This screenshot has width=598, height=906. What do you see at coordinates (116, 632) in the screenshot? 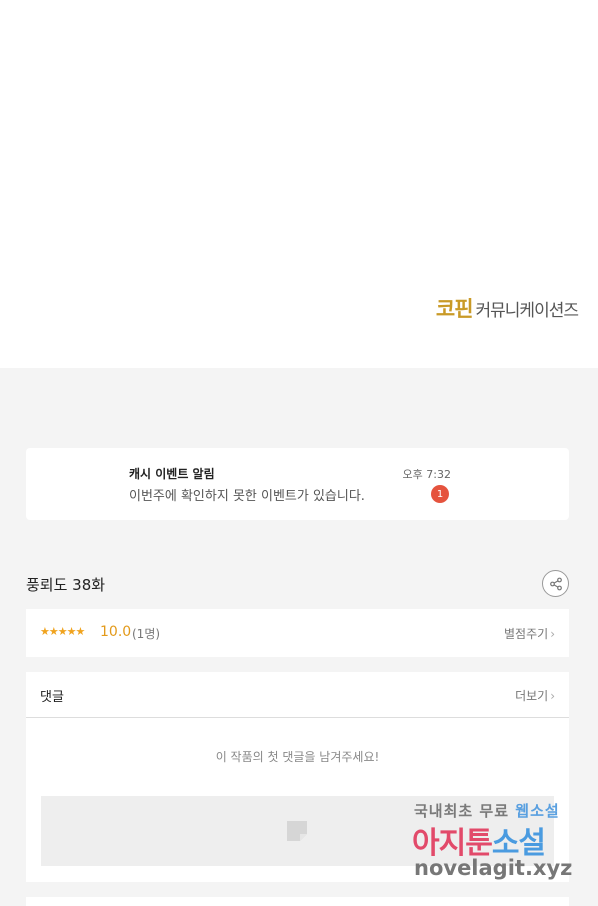
I see `rating-score: 10.0` at bounding box center [116, 632].